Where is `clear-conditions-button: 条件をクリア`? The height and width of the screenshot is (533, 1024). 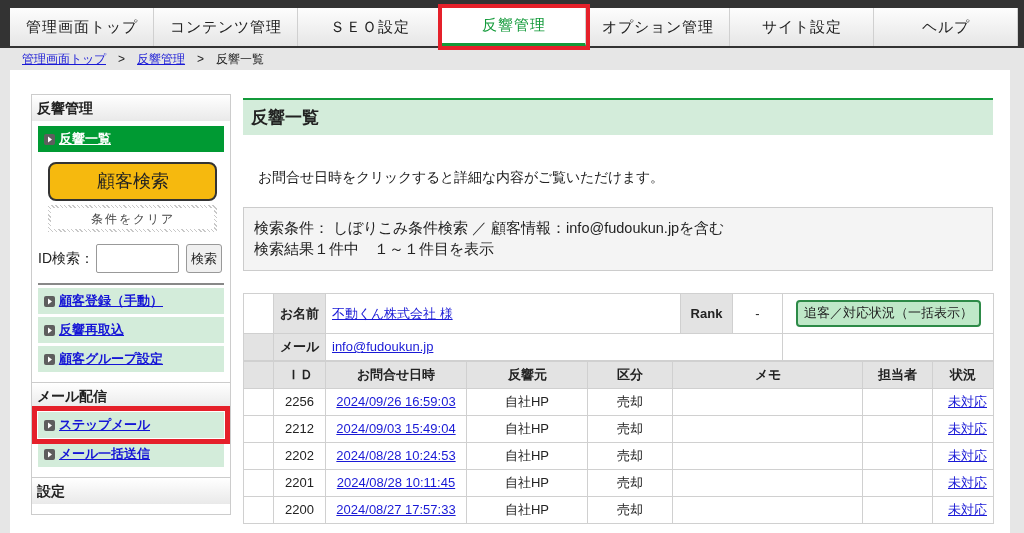
clear-conditions-button: 条件をクリア is located at coordinates (132, 218).